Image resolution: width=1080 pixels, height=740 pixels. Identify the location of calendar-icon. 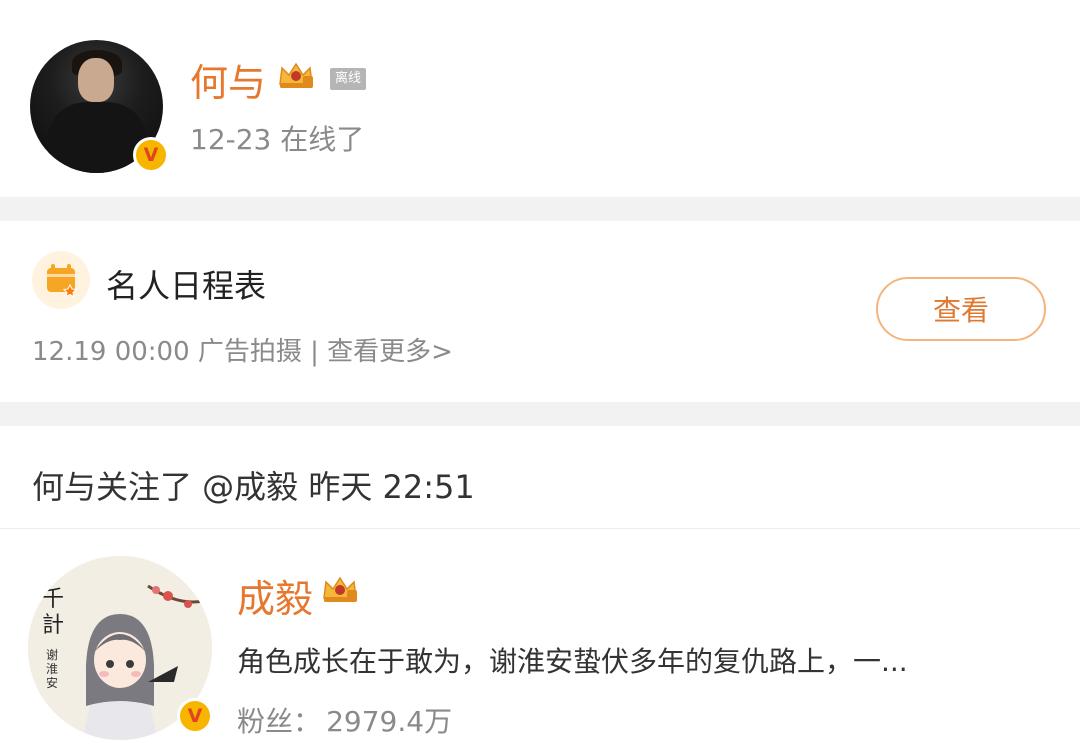
(61, 280).